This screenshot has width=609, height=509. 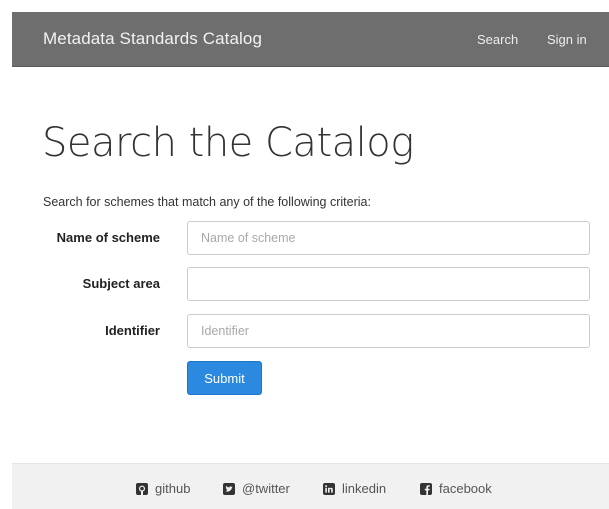 I want to click on footer-facebook-label: facebook, so click(x=465, y=488).